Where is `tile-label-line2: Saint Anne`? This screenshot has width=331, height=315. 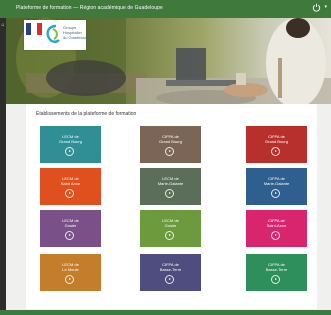
tile-label-line2: Saint Anne is located at coordinates (70, 183).